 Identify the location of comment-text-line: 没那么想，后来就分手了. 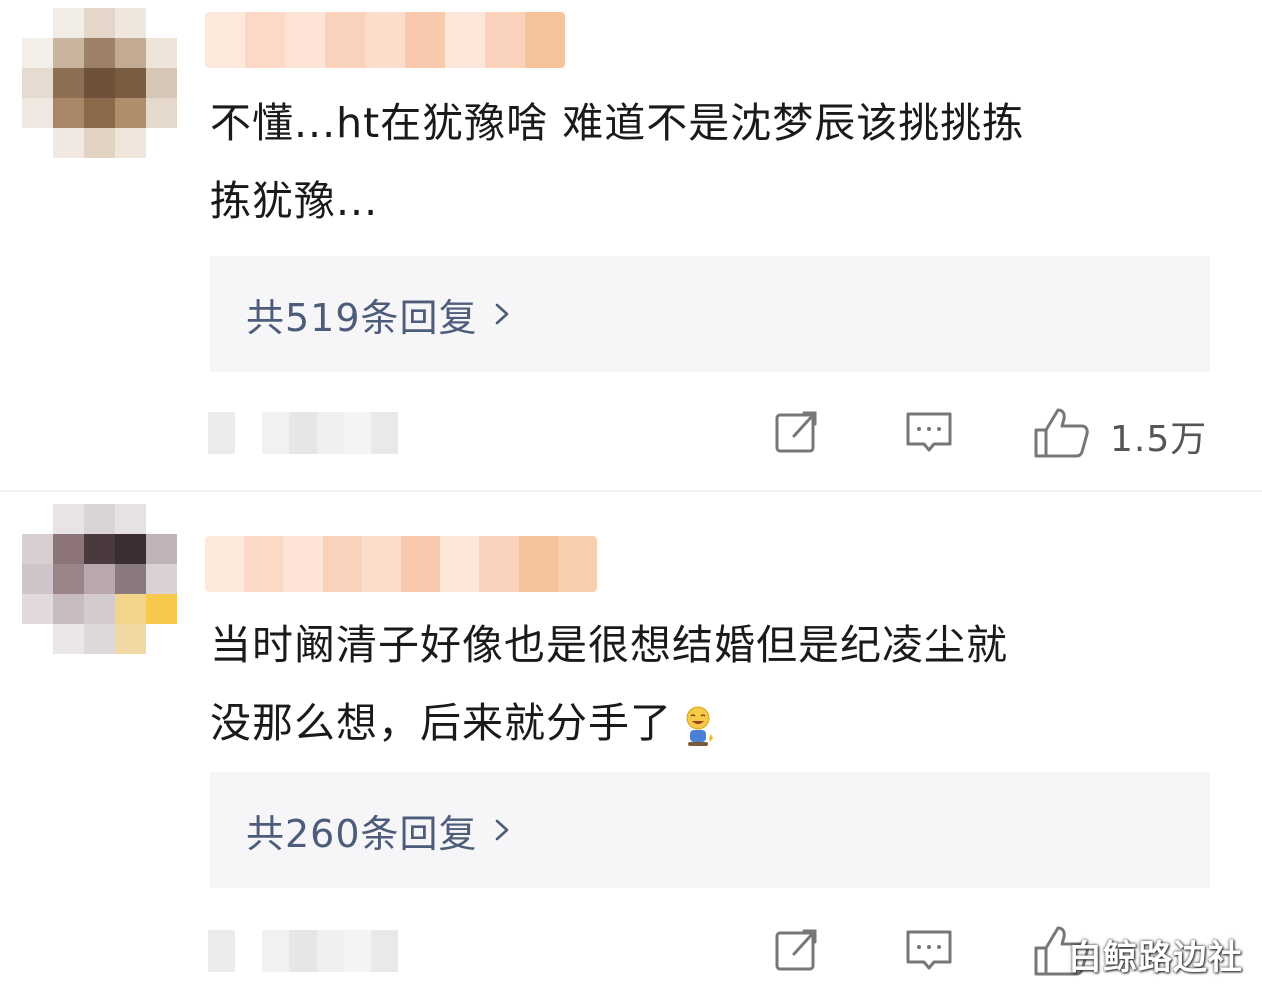
(710, 723).